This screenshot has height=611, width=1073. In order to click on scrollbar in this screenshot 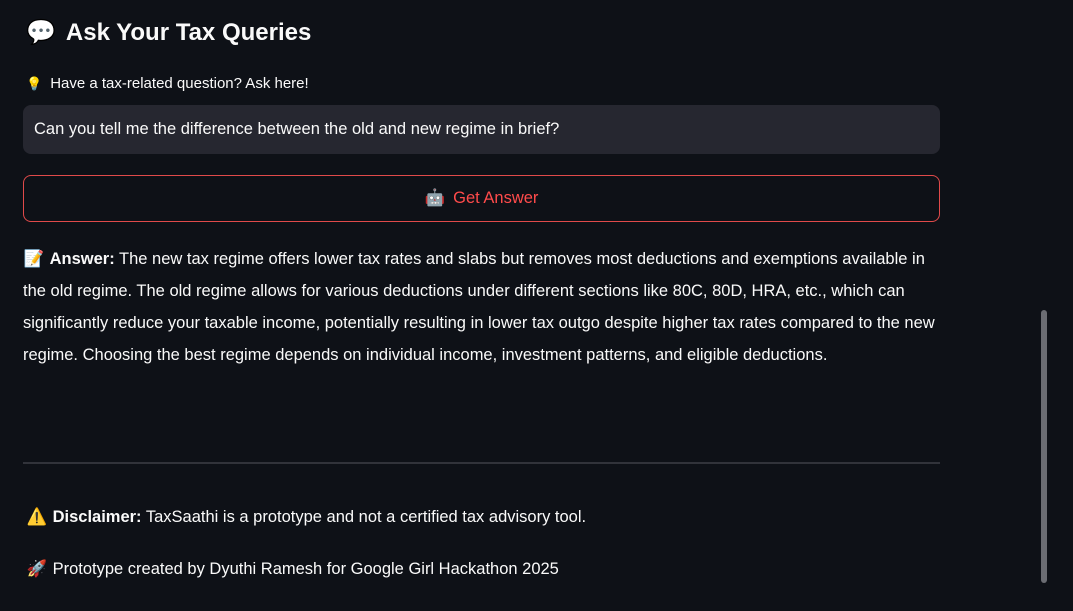, I will do `click(1044, 446)`.